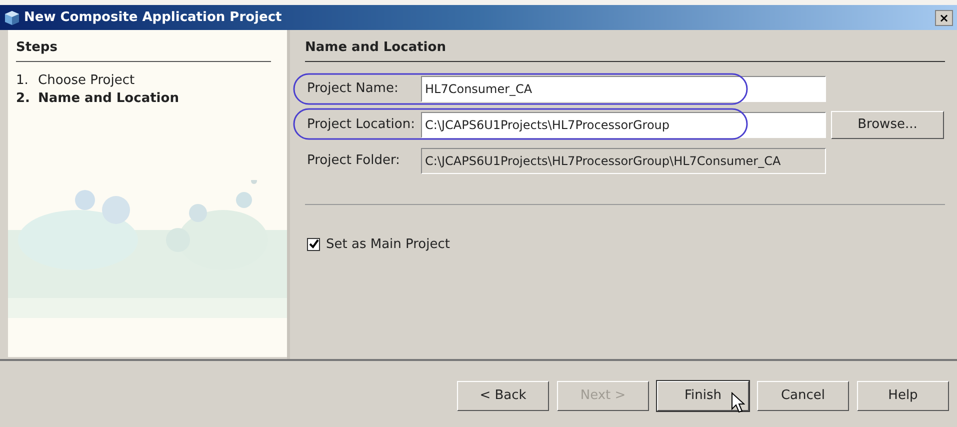  Describe the element at coordinates (623, 125) in the screenshot. I see `text-field: C:\JCAPS6U1Projects\HL7ProcessorGroup` at that location.